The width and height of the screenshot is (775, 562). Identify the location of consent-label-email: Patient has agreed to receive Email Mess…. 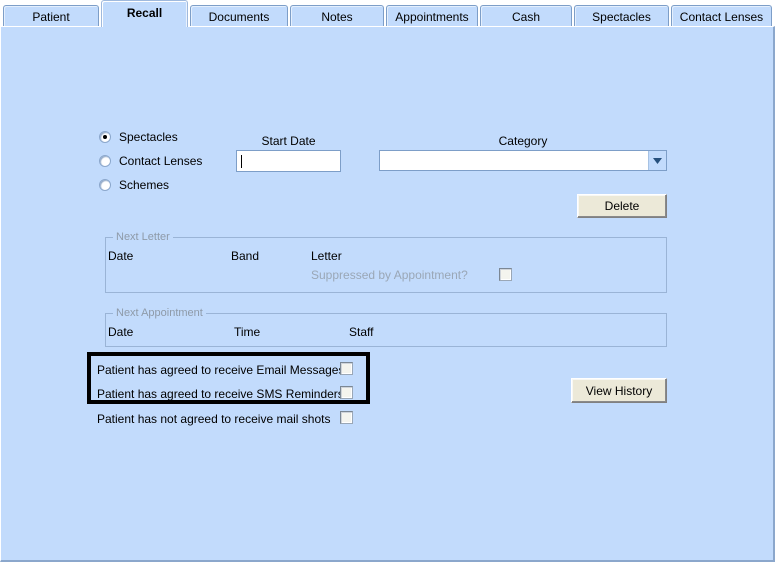
(221, 370).